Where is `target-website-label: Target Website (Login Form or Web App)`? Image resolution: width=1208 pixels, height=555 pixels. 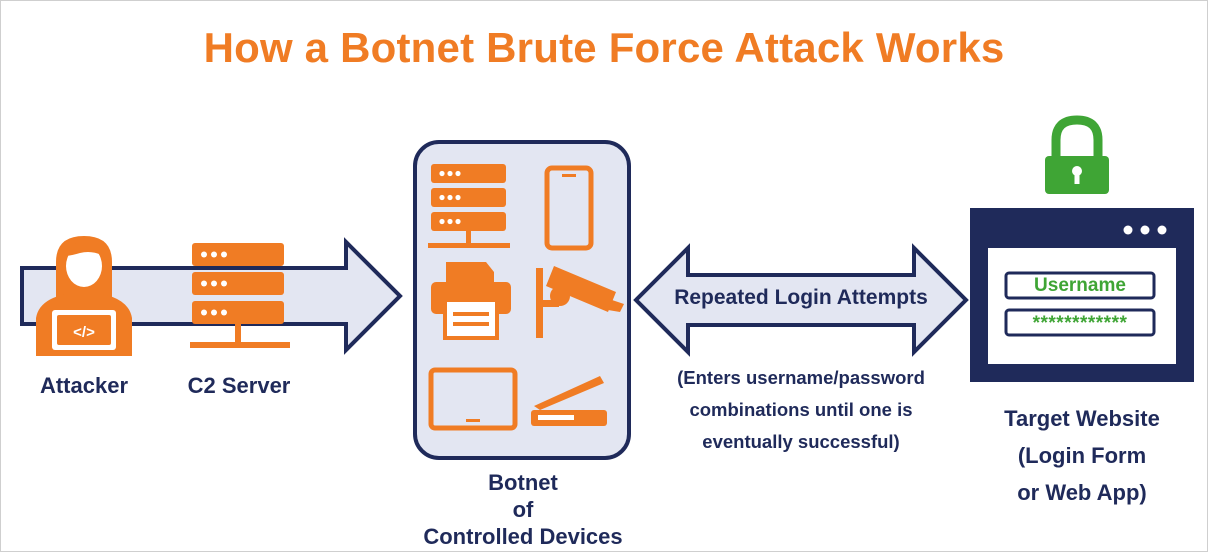 target-website-label: Target Website (Login Form or Web App) is located at coordinates (1082, 455).